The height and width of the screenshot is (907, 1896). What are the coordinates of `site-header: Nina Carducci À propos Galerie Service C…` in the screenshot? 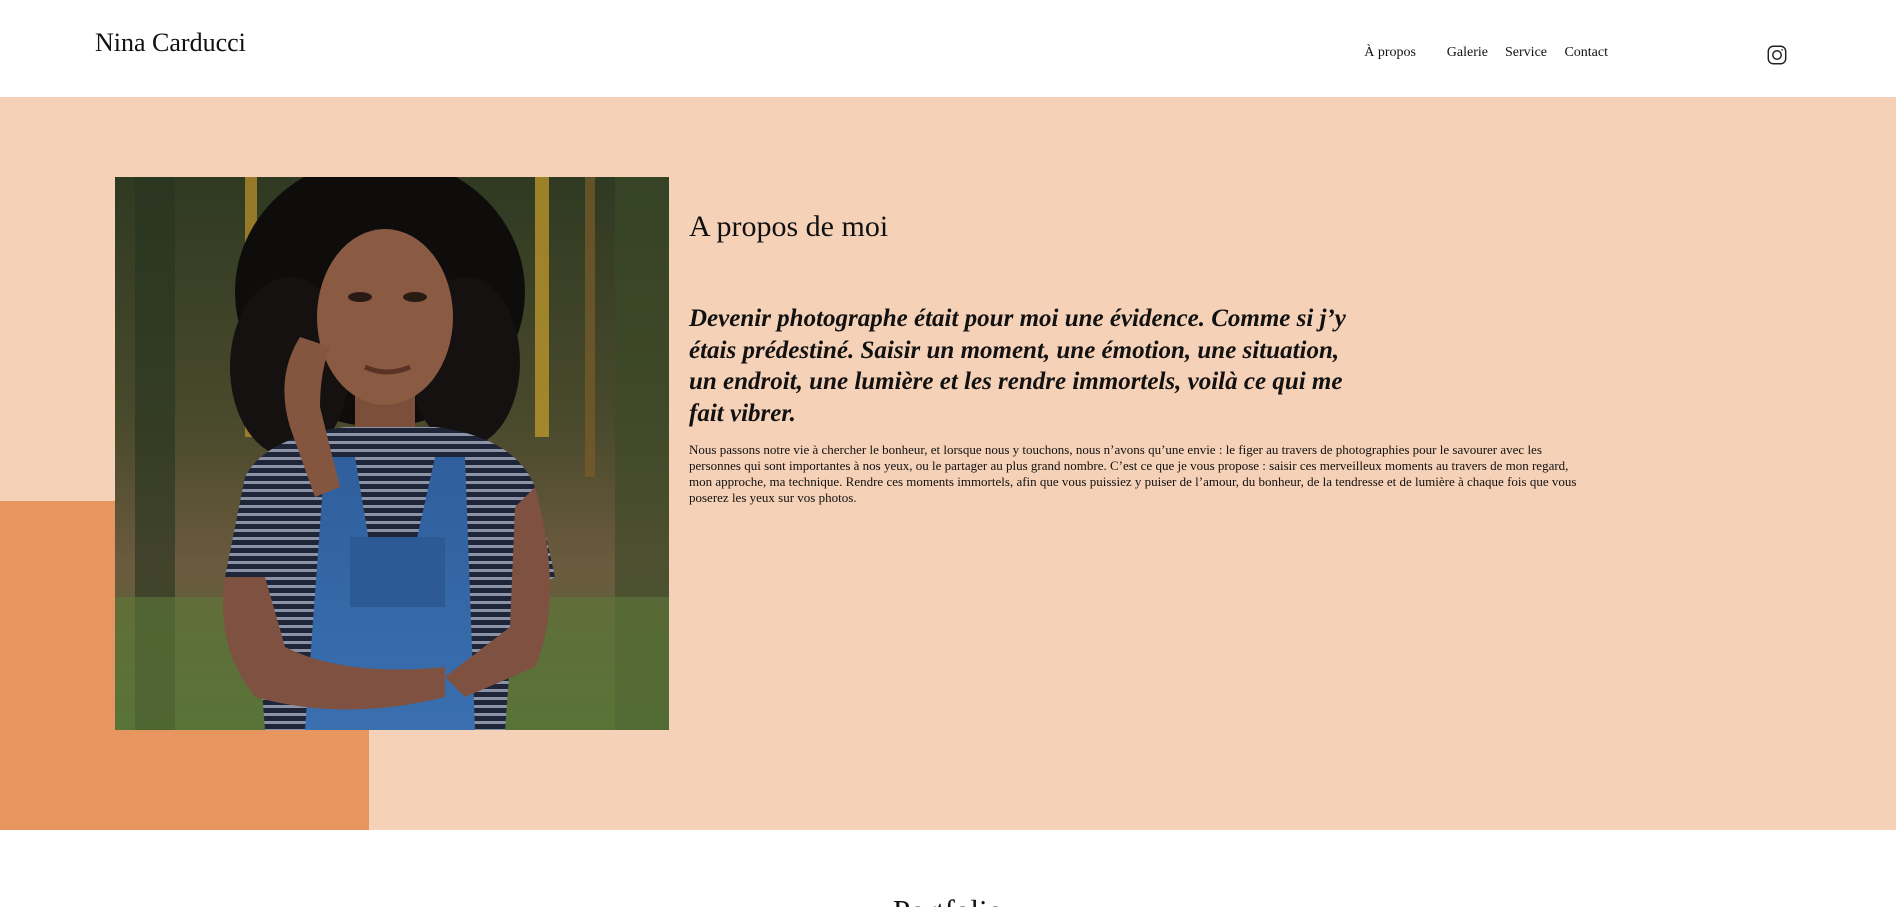 It's located at (948, 48).